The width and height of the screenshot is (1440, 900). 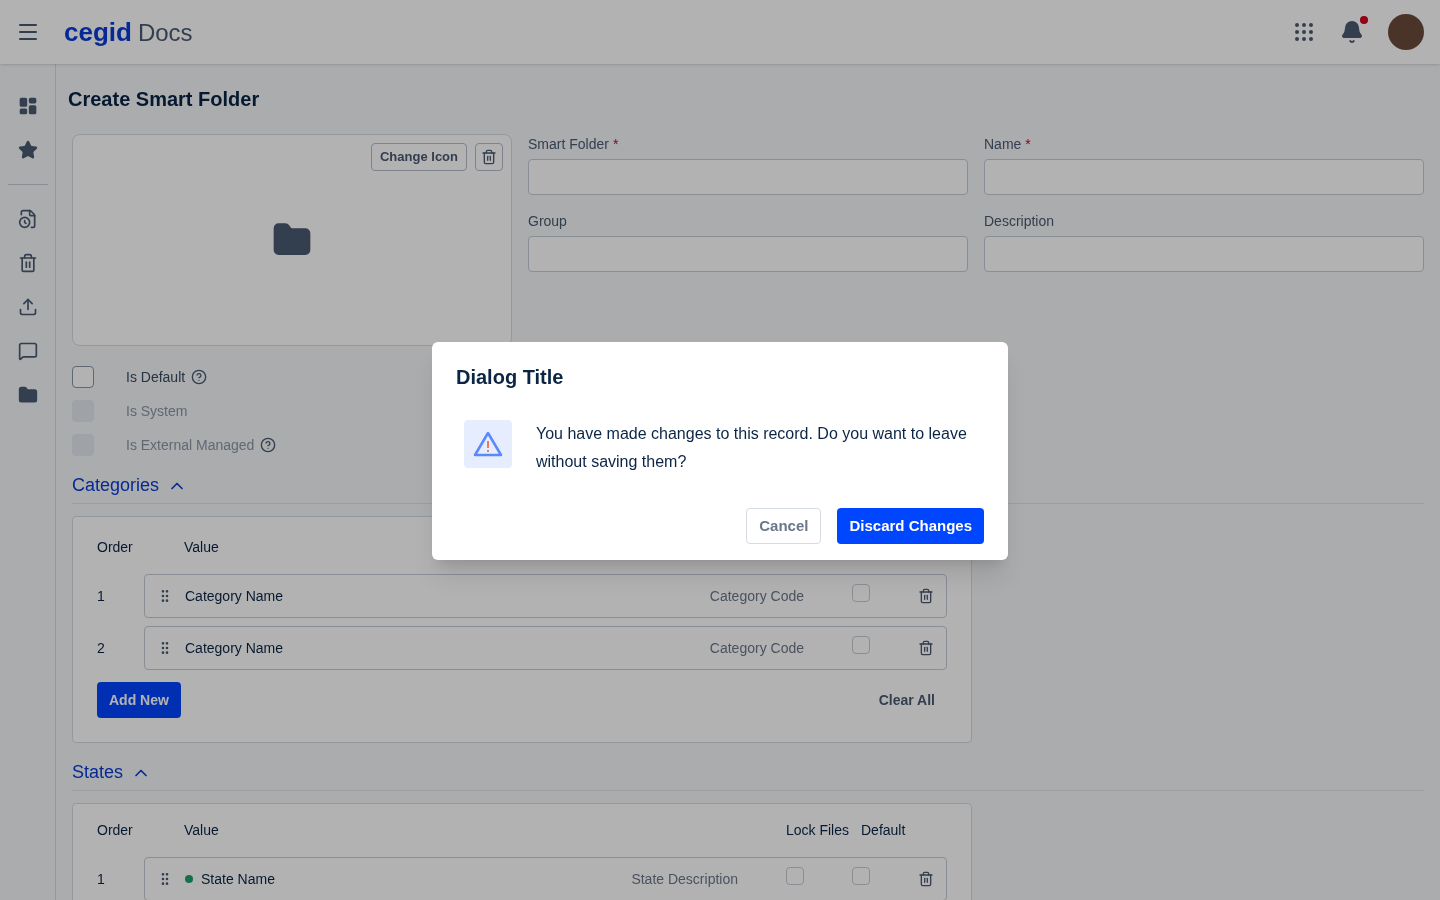 What do you see at coordinates (27, 307) in the screenshot?
I see `upload-icon` at bounding box center [27, 307].